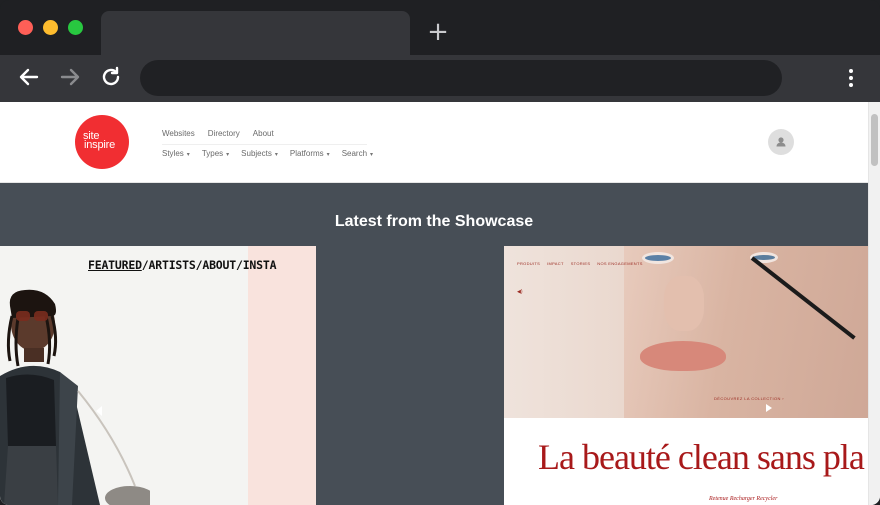  What do you see at coordinates (743, 499) in the screenshot?
I see `beauty-subline: Retenue Recharger Recycler` at bounding box center [743, 499].